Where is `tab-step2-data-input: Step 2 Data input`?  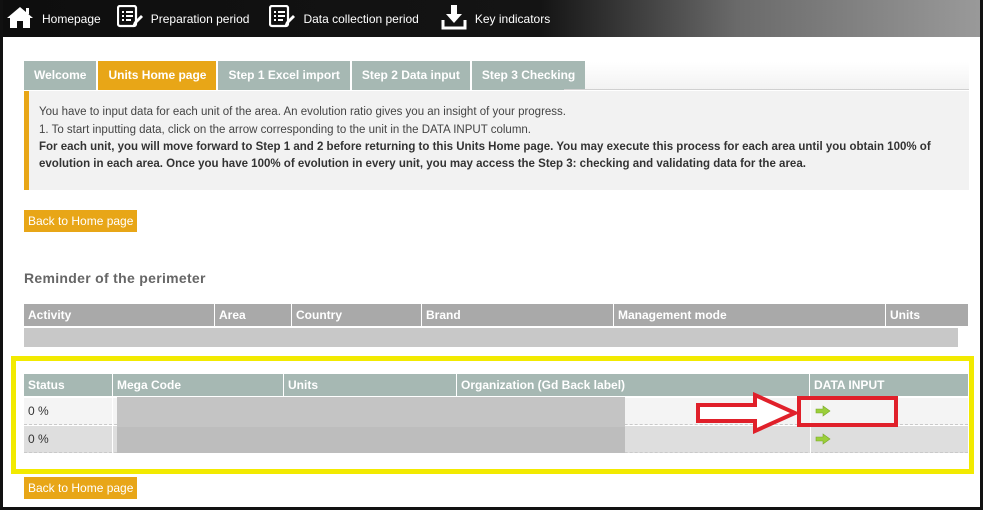 tab-step2-data-input: Step 2 Data input is located at coordinates (410, 75).